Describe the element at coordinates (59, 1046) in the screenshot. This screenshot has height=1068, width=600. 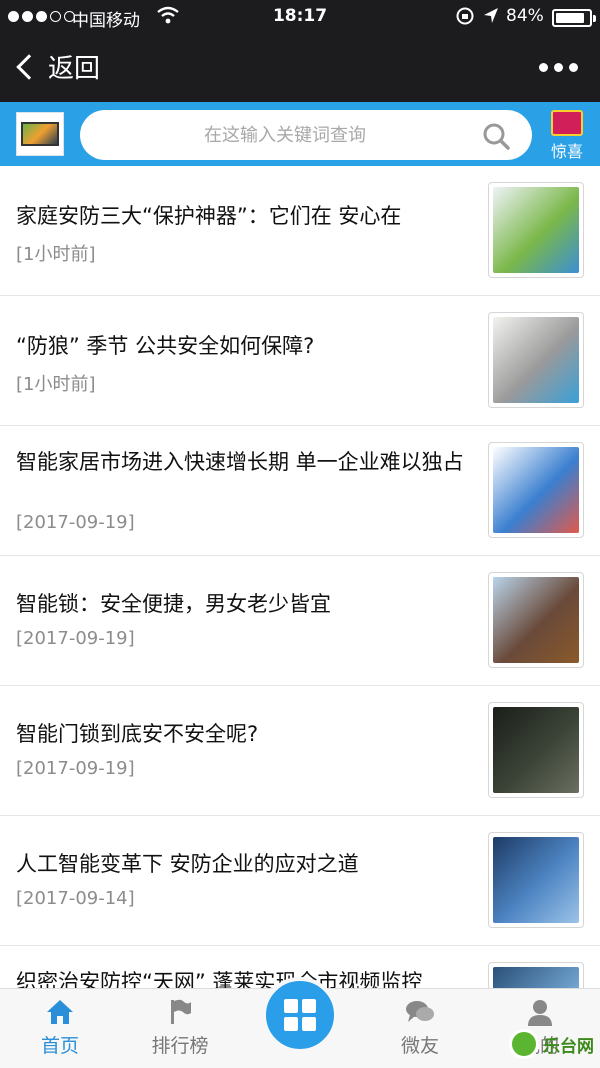
I see `tab-home-label: 首页` at that location.